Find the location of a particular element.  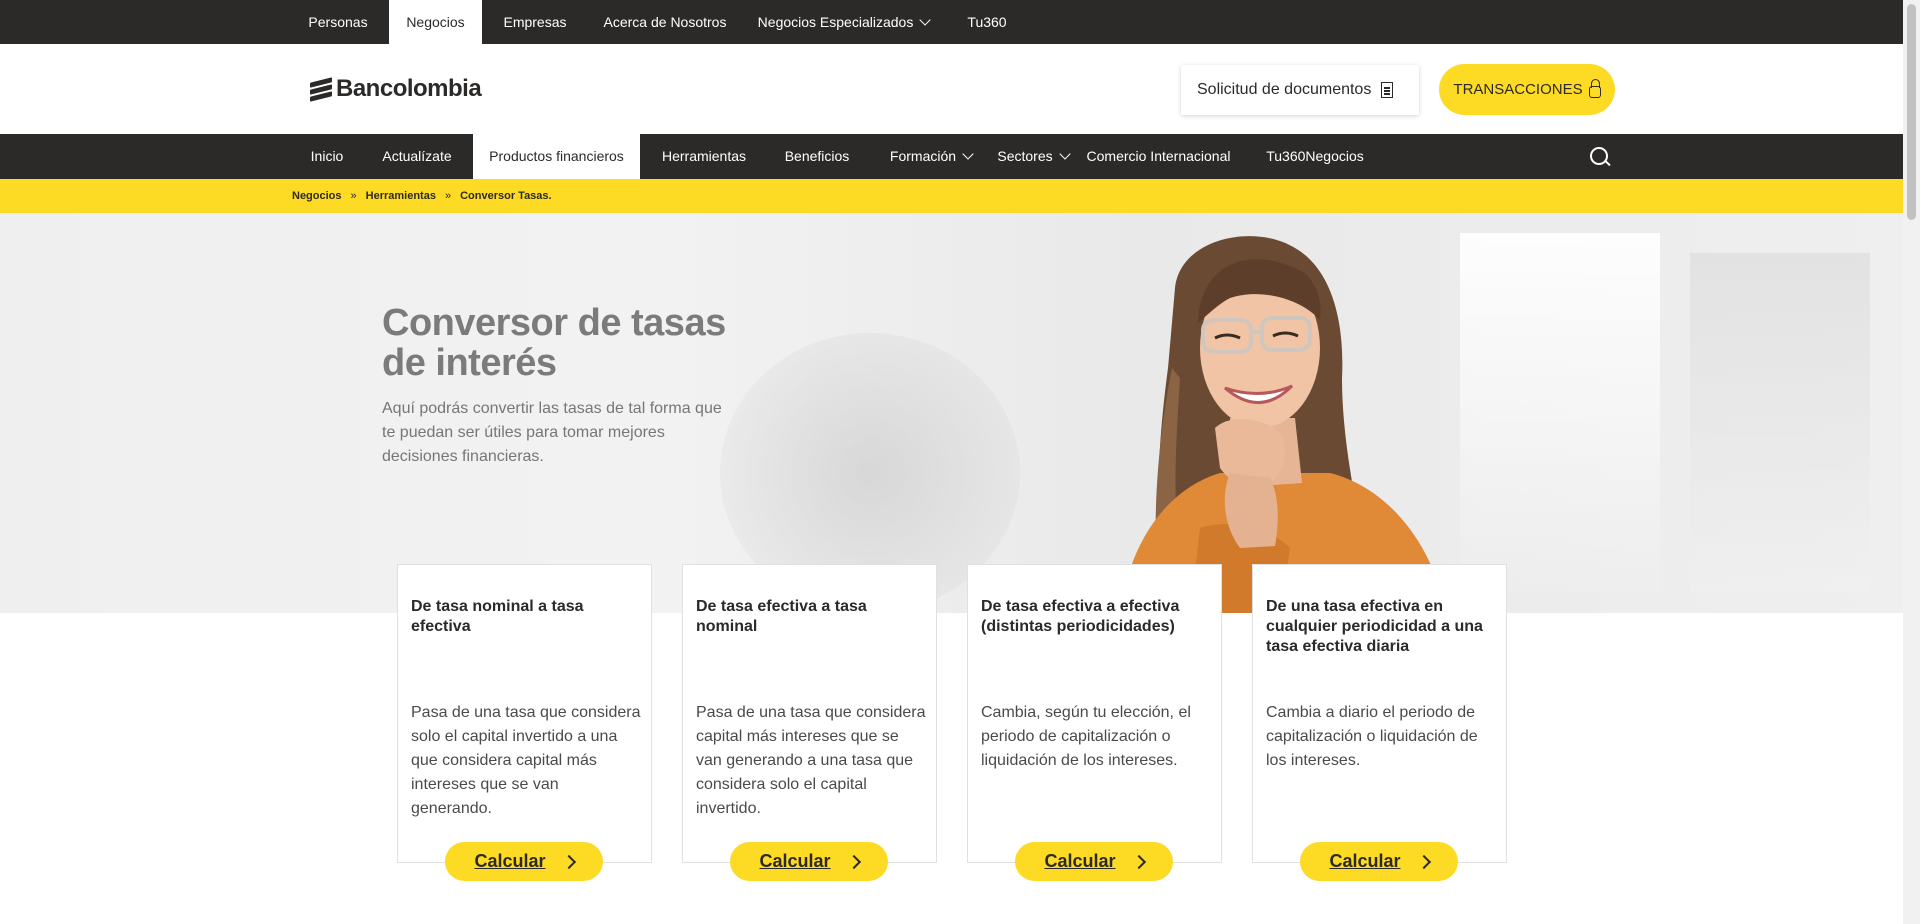

breadcrumb-negocios: Negocios is located at coordinates (317, 196).